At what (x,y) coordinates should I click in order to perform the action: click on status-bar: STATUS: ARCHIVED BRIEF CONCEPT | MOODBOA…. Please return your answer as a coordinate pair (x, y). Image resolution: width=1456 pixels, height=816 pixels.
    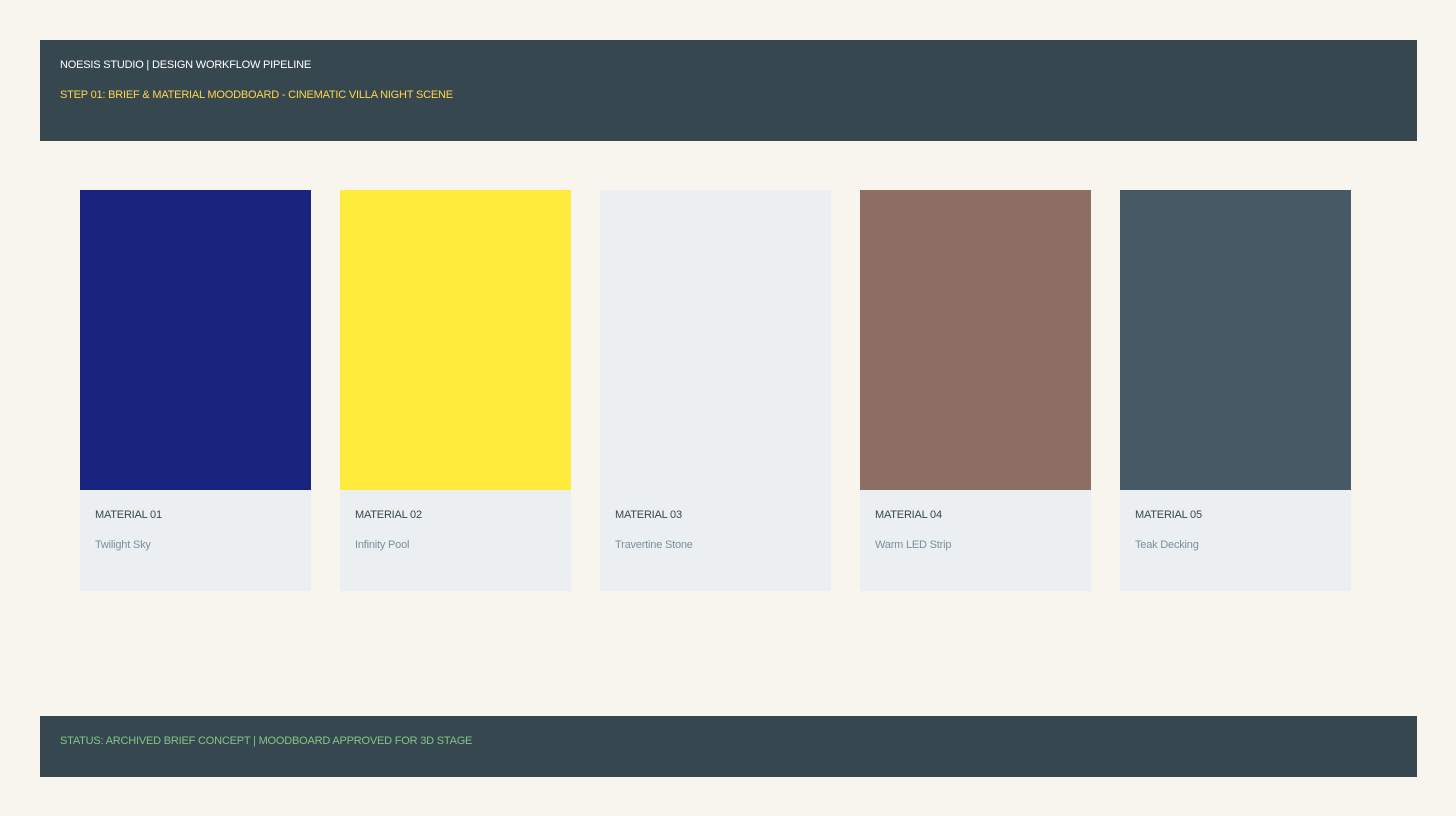
    Looking at the image, I should click on (728, 746).